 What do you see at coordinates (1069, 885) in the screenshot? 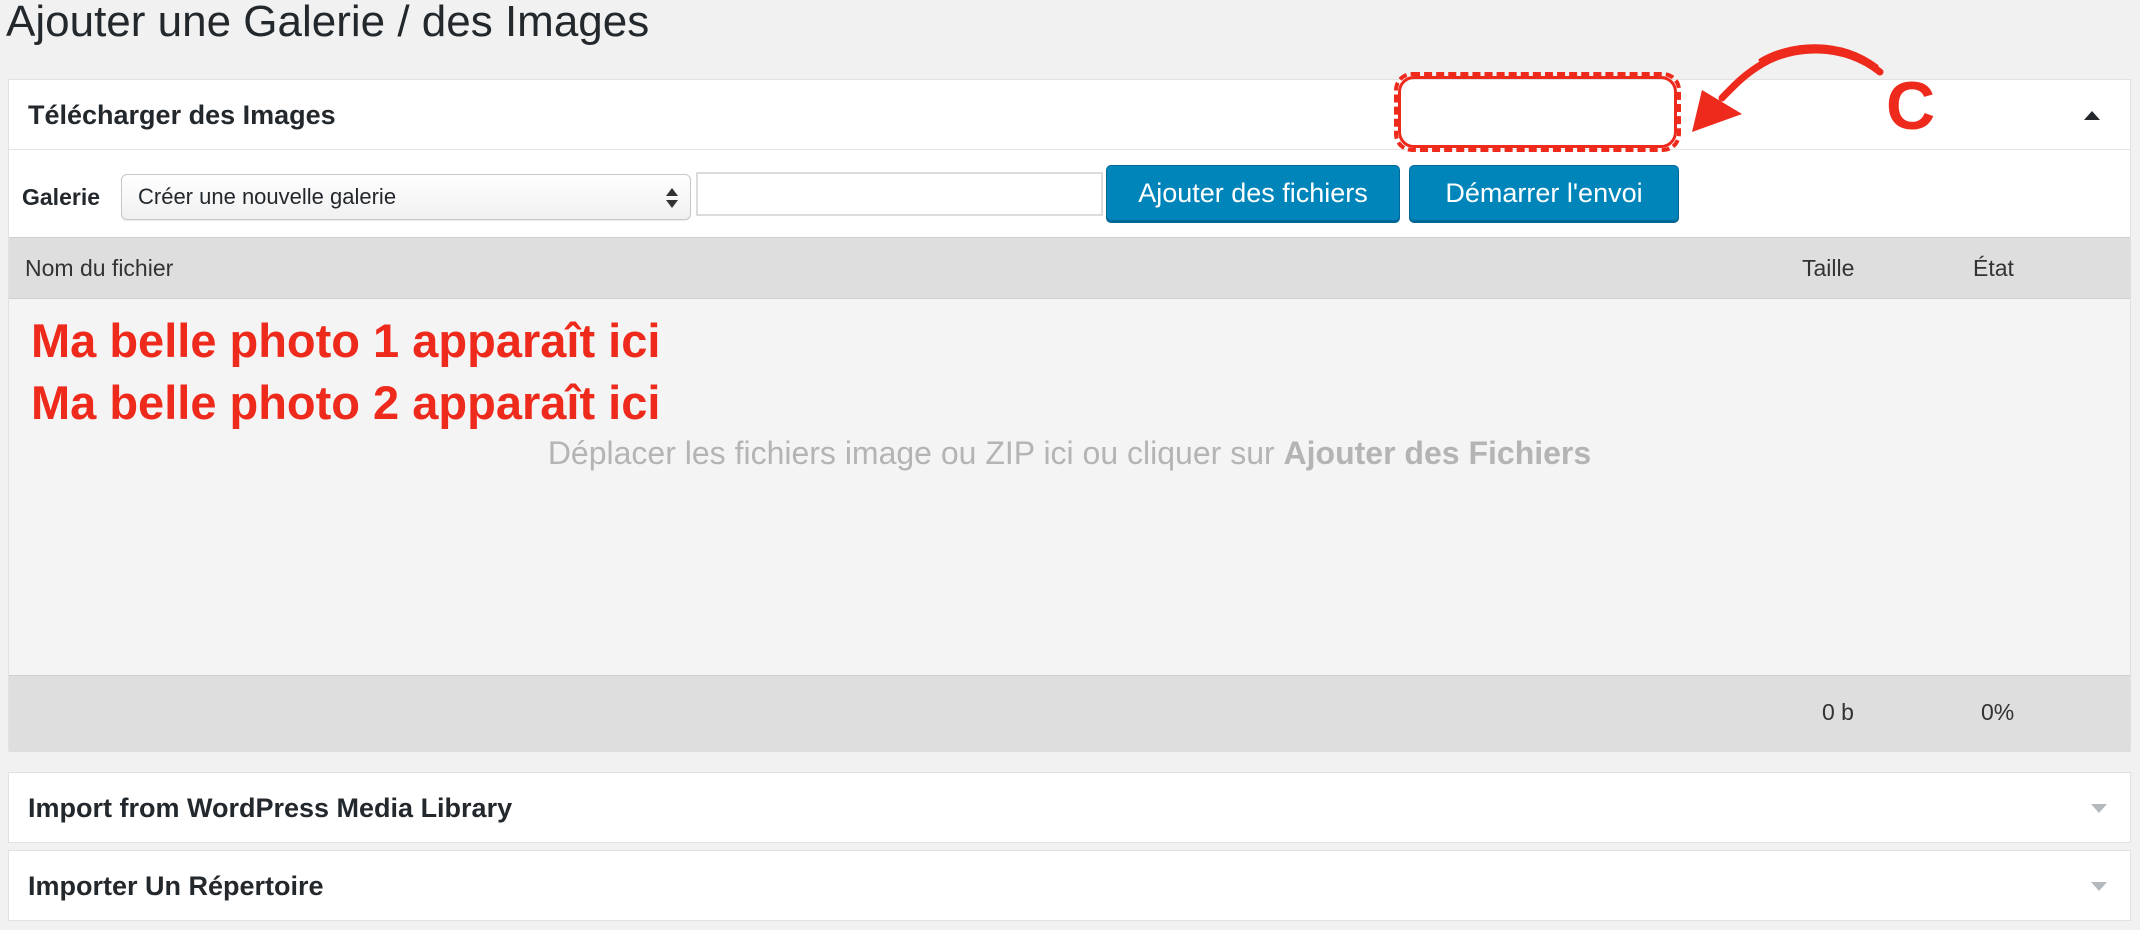
I see `import-directory-panel: Importer Un Répertoire` at bounding box center [1069, 885].